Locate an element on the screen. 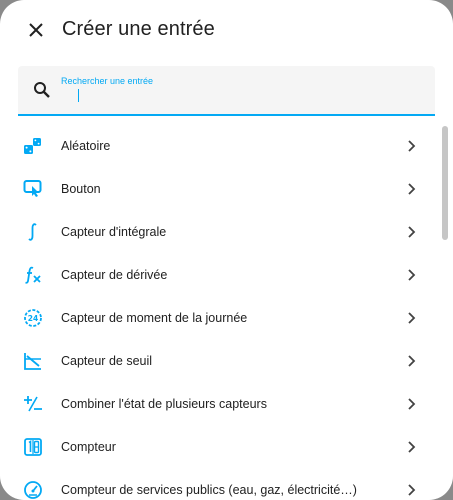 Image resolution: width=453 pixels, height=500 pixels. list-item: Compteur is located at coordinates (219, 446).